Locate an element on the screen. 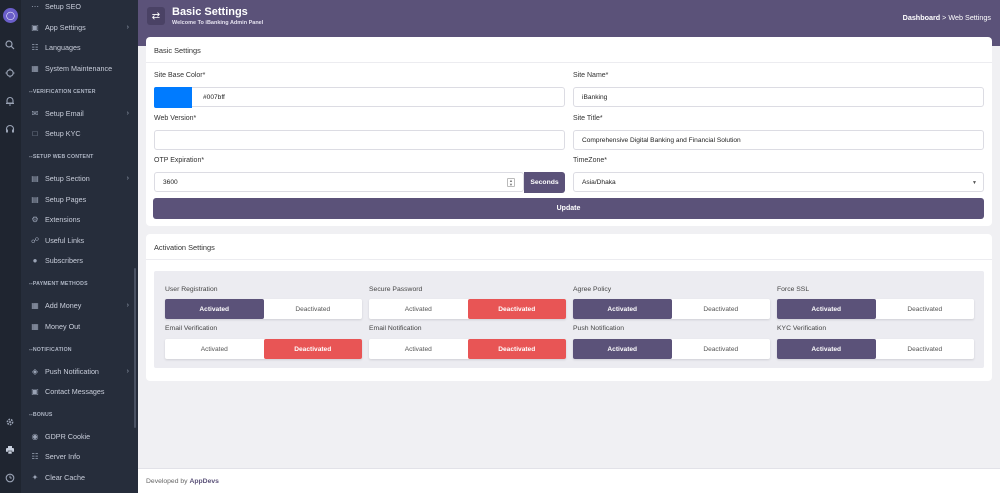  number-spinner-icon: ▲ ▼ is located at coordinates (511, 182).